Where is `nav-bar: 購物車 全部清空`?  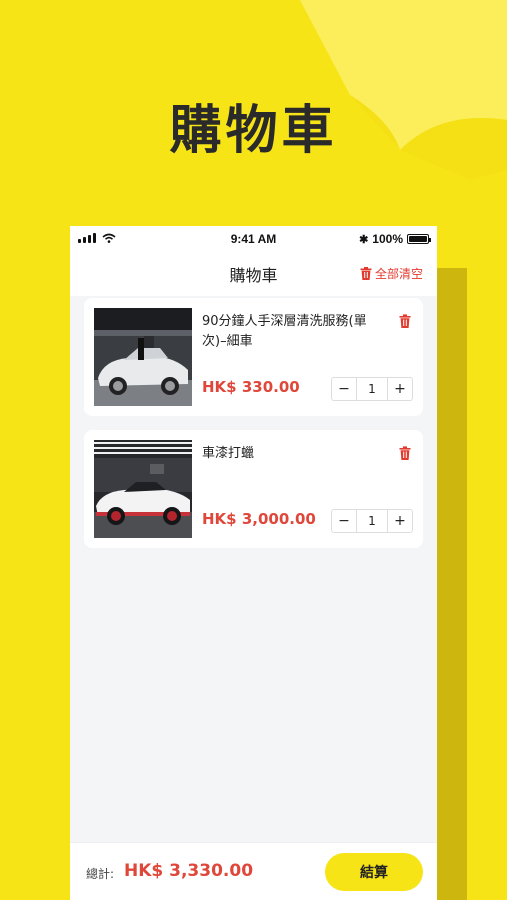 nav-bar: 購物車 全部清空 is located at coordinates (253, 274).